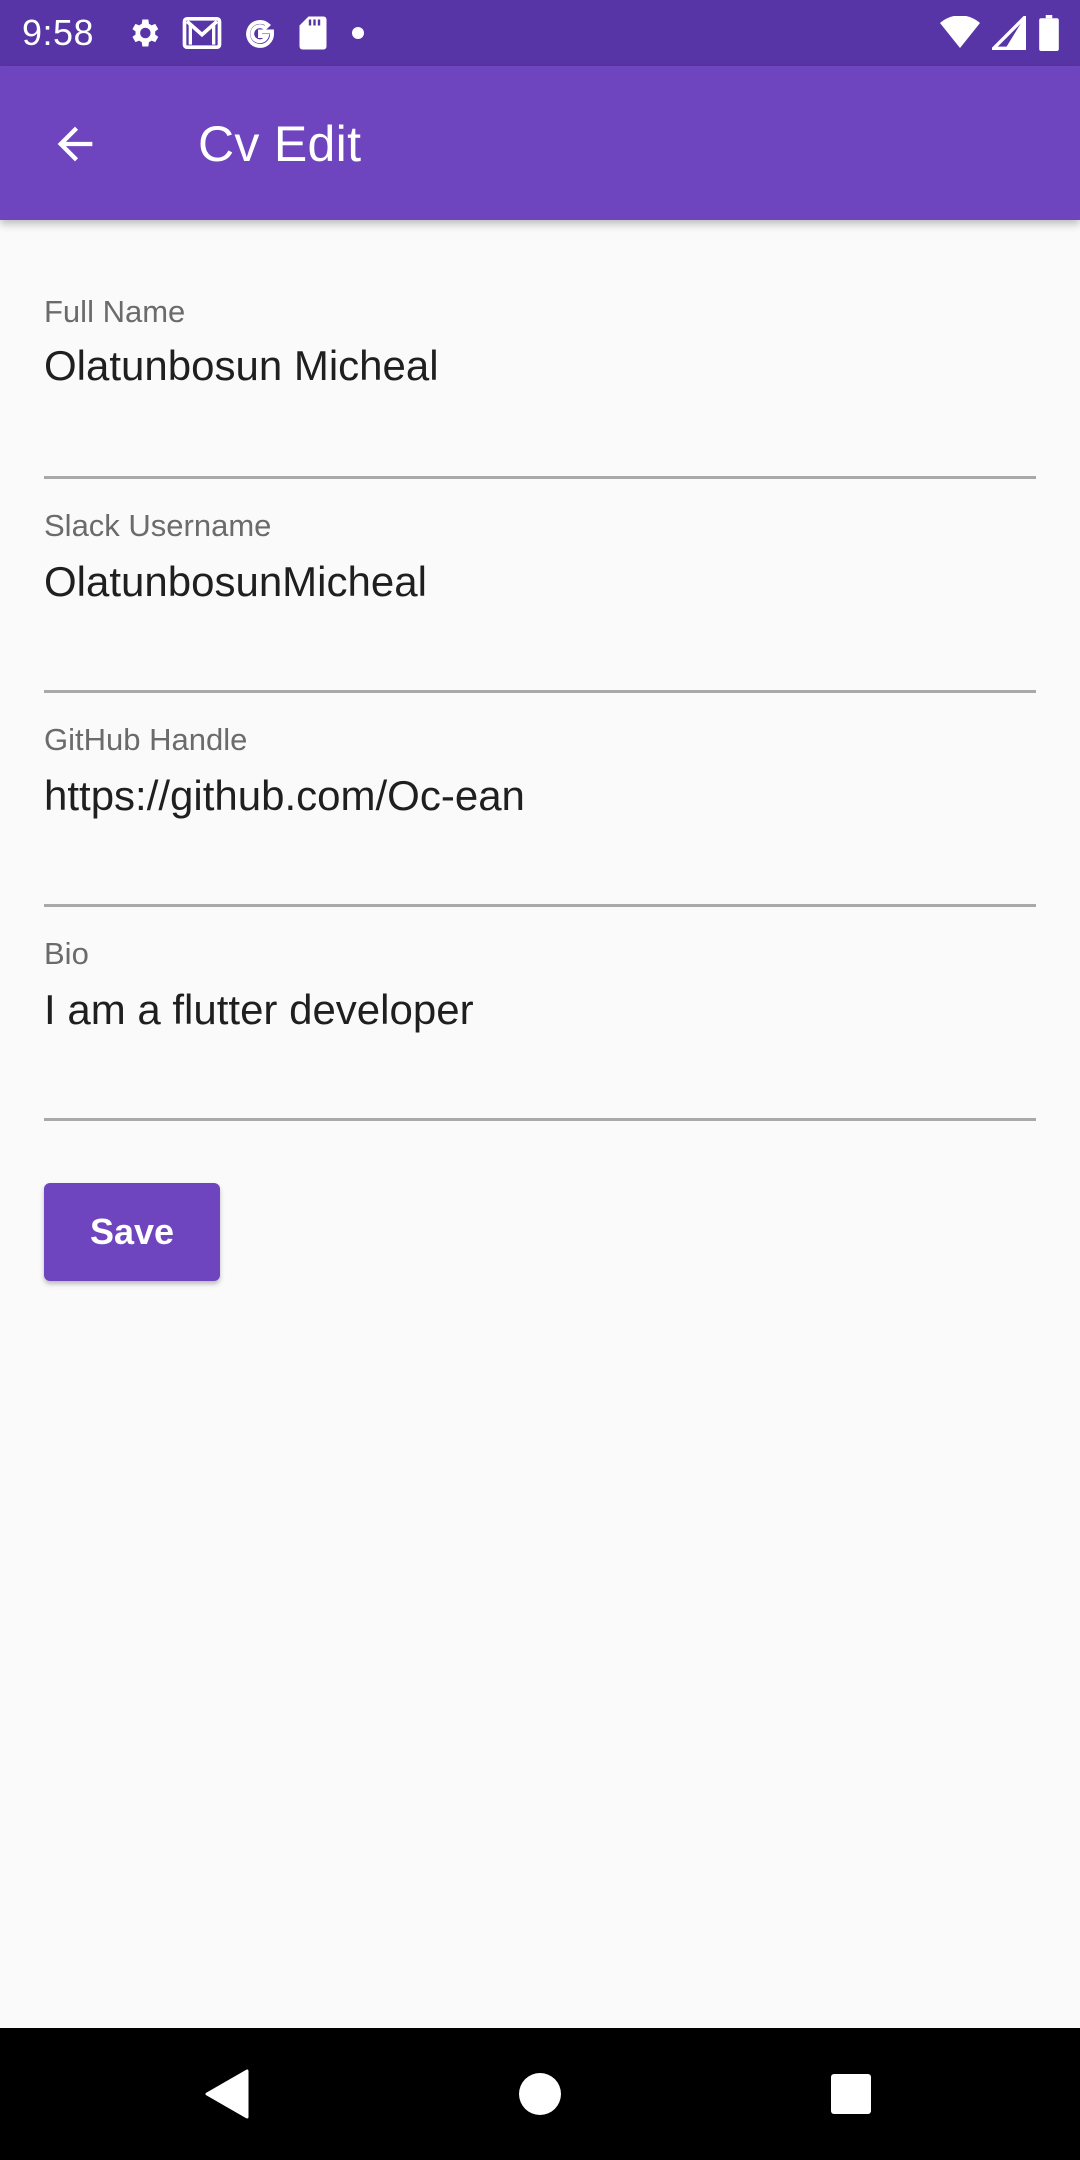 The image size is (1080, 2160). I want to click on status-icons-right, so click(1000, 33).